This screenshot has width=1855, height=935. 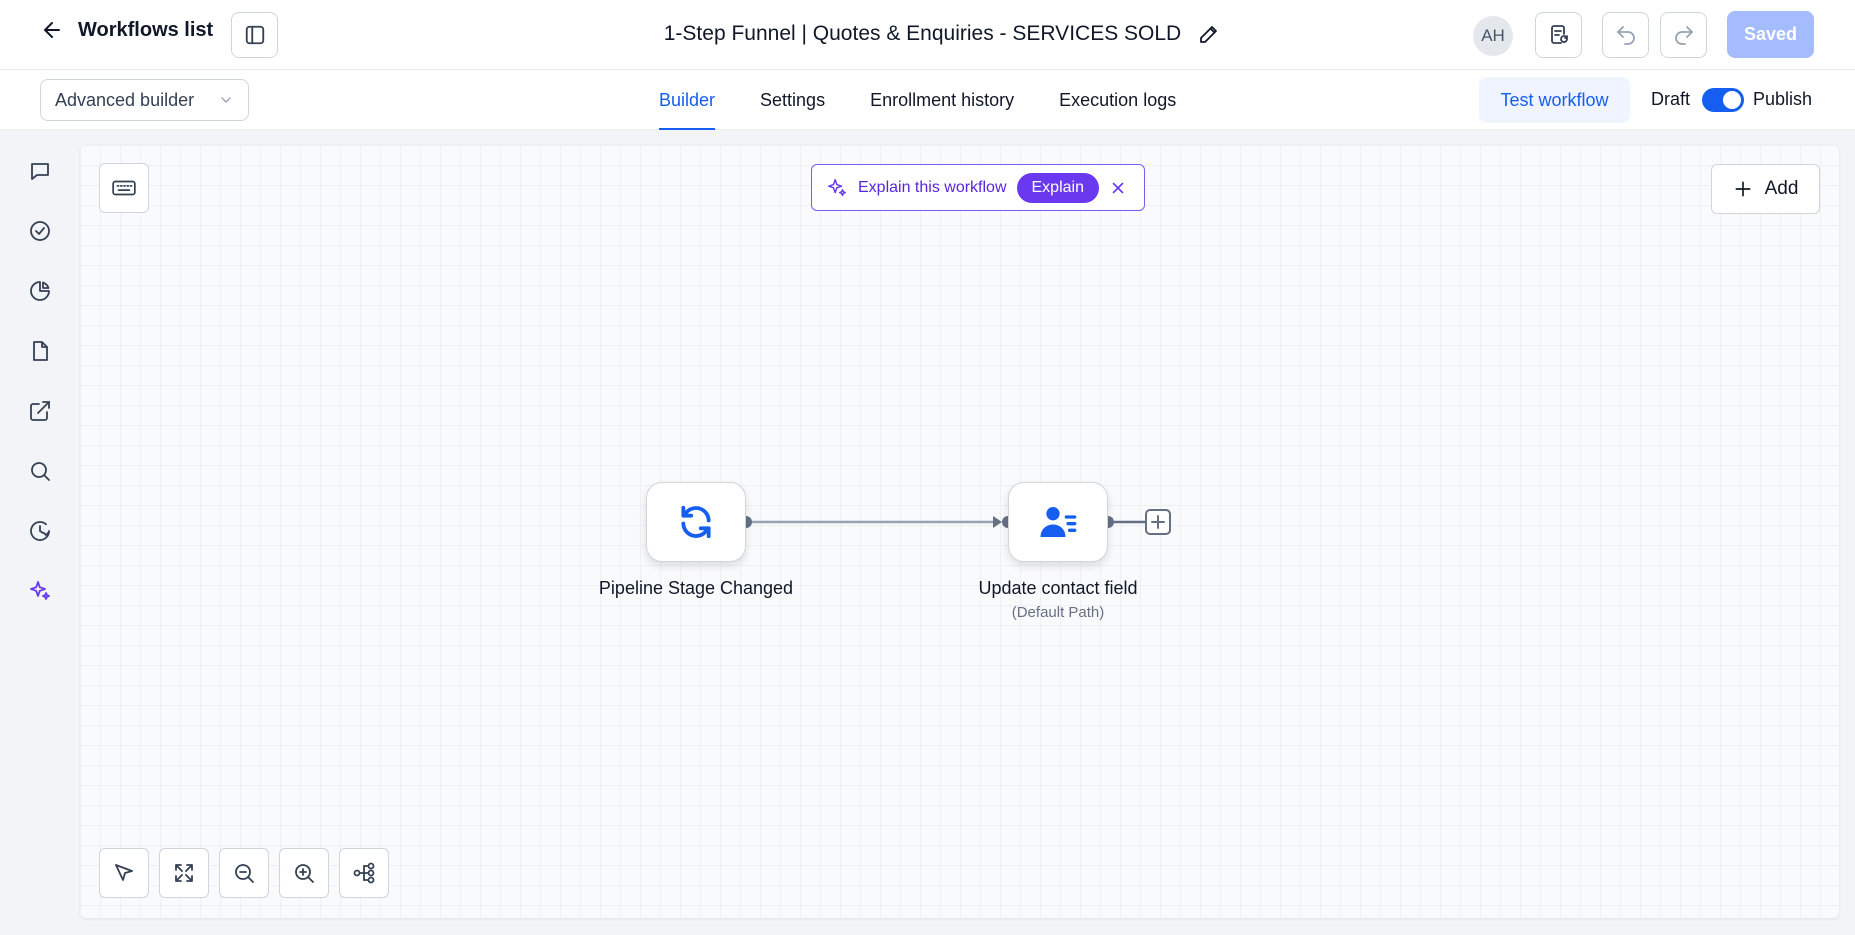 I want to click on publish-toggle, so click(x=1723, y=100).